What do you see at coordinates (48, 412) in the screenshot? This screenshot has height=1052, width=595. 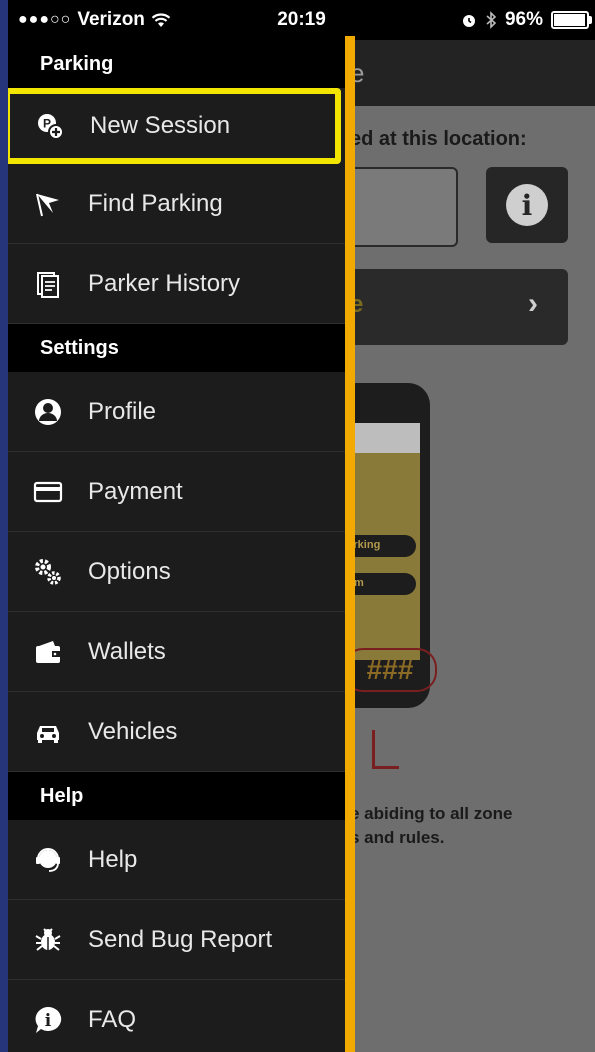 I see `profile-icon` at bounding box center [48, 412].